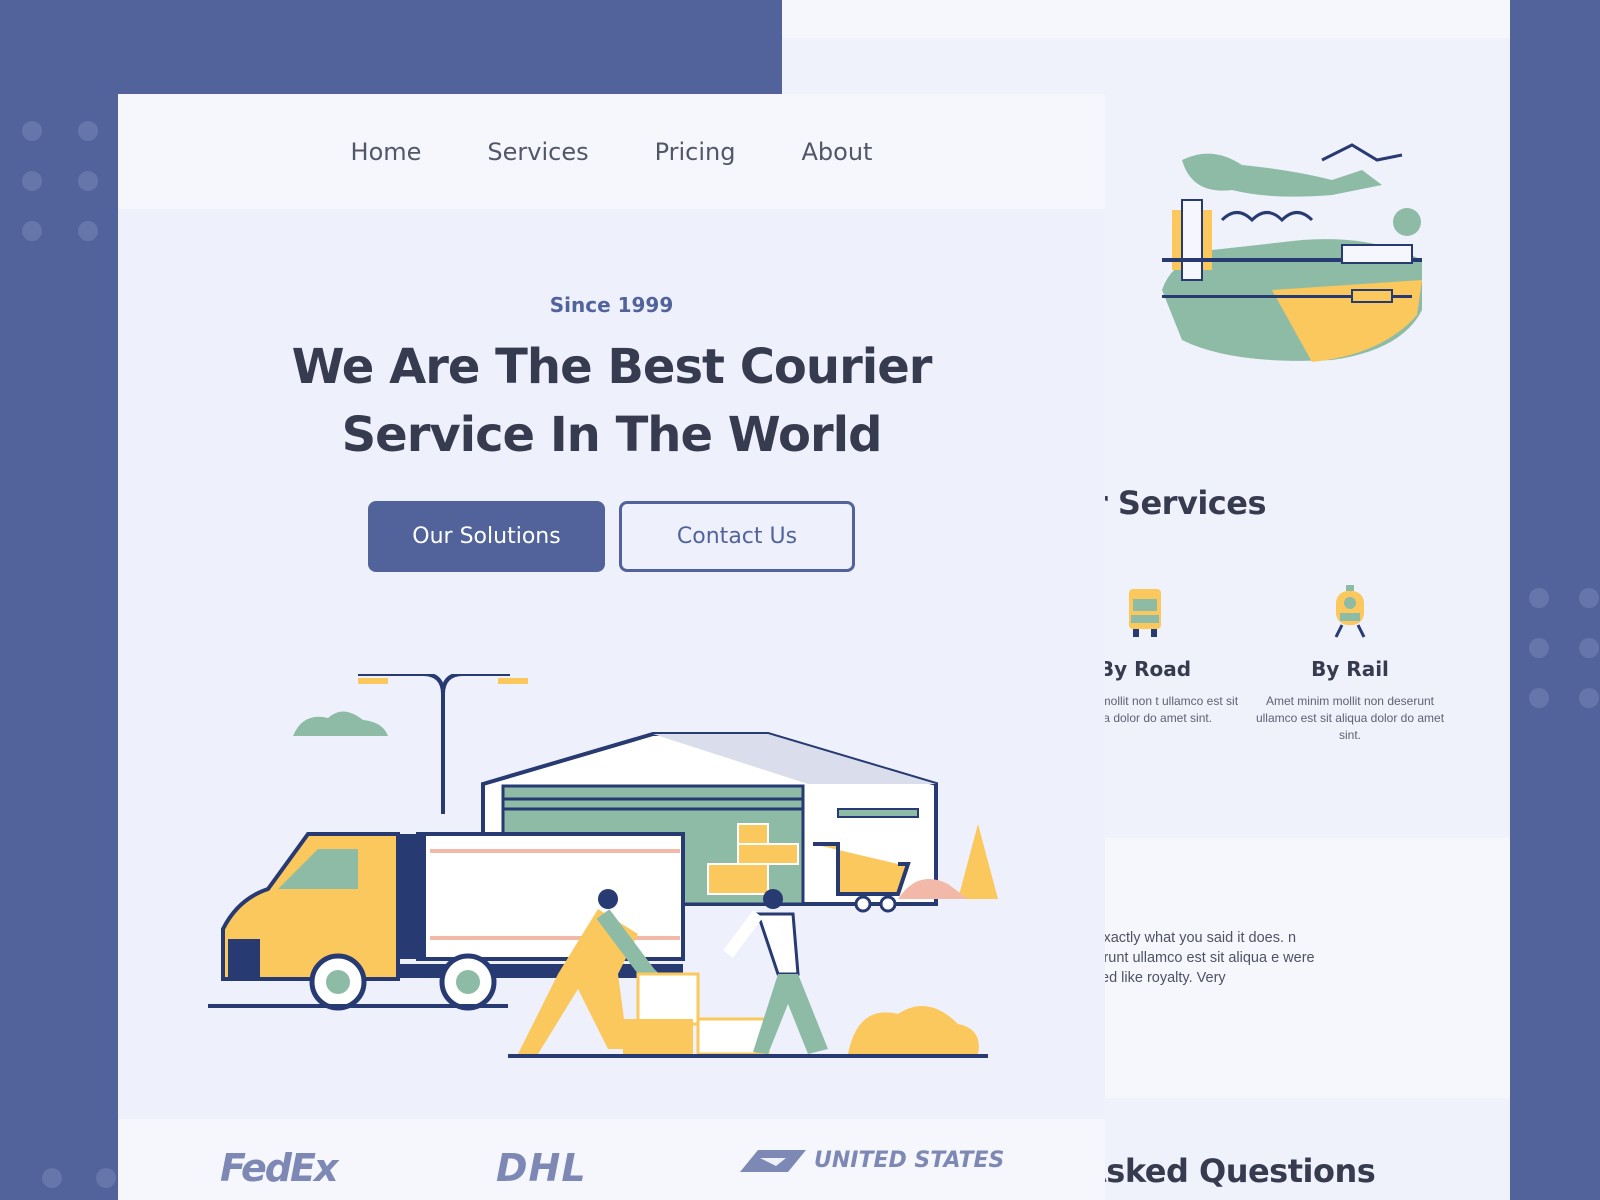 This screenshot has width=1600, height=1200. I want to click on eagle-icon, so click(773, 1161).